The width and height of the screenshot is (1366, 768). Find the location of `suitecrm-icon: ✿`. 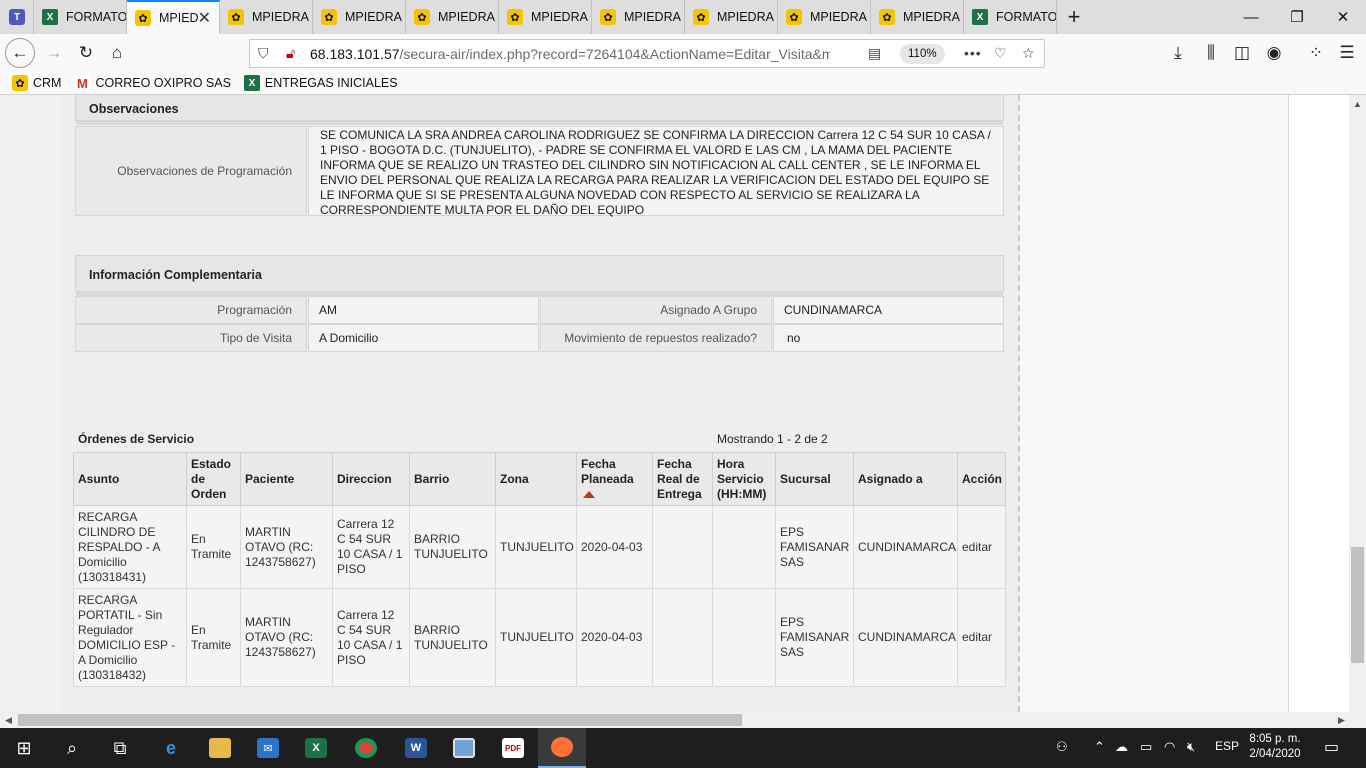

suitecrm-icon: ✿ is located at coordinates (515, 17).